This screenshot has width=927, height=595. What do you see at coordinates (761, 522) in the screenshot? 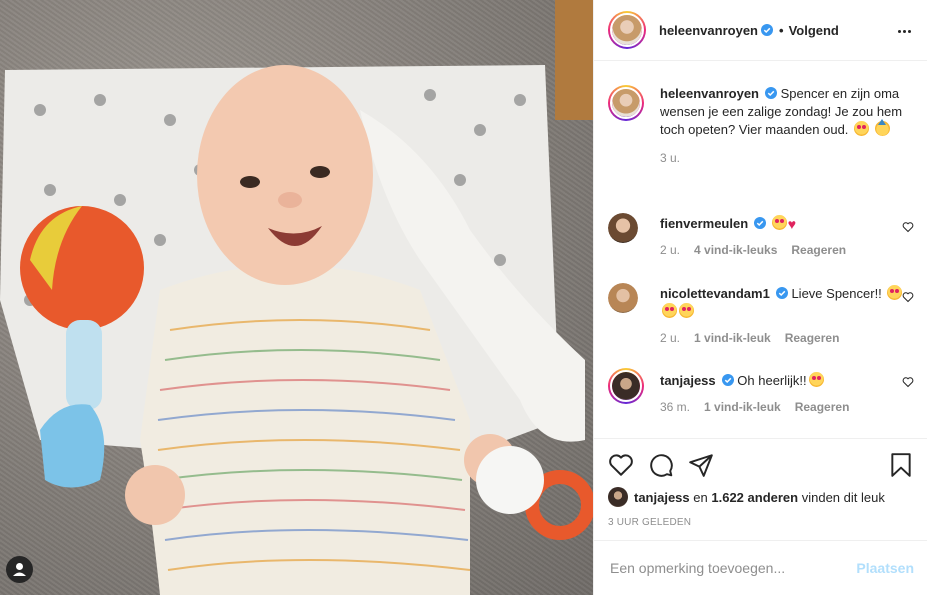
I see `post-timestamp: 3 UUR GELEDEN` at bounding box center [761, 522].